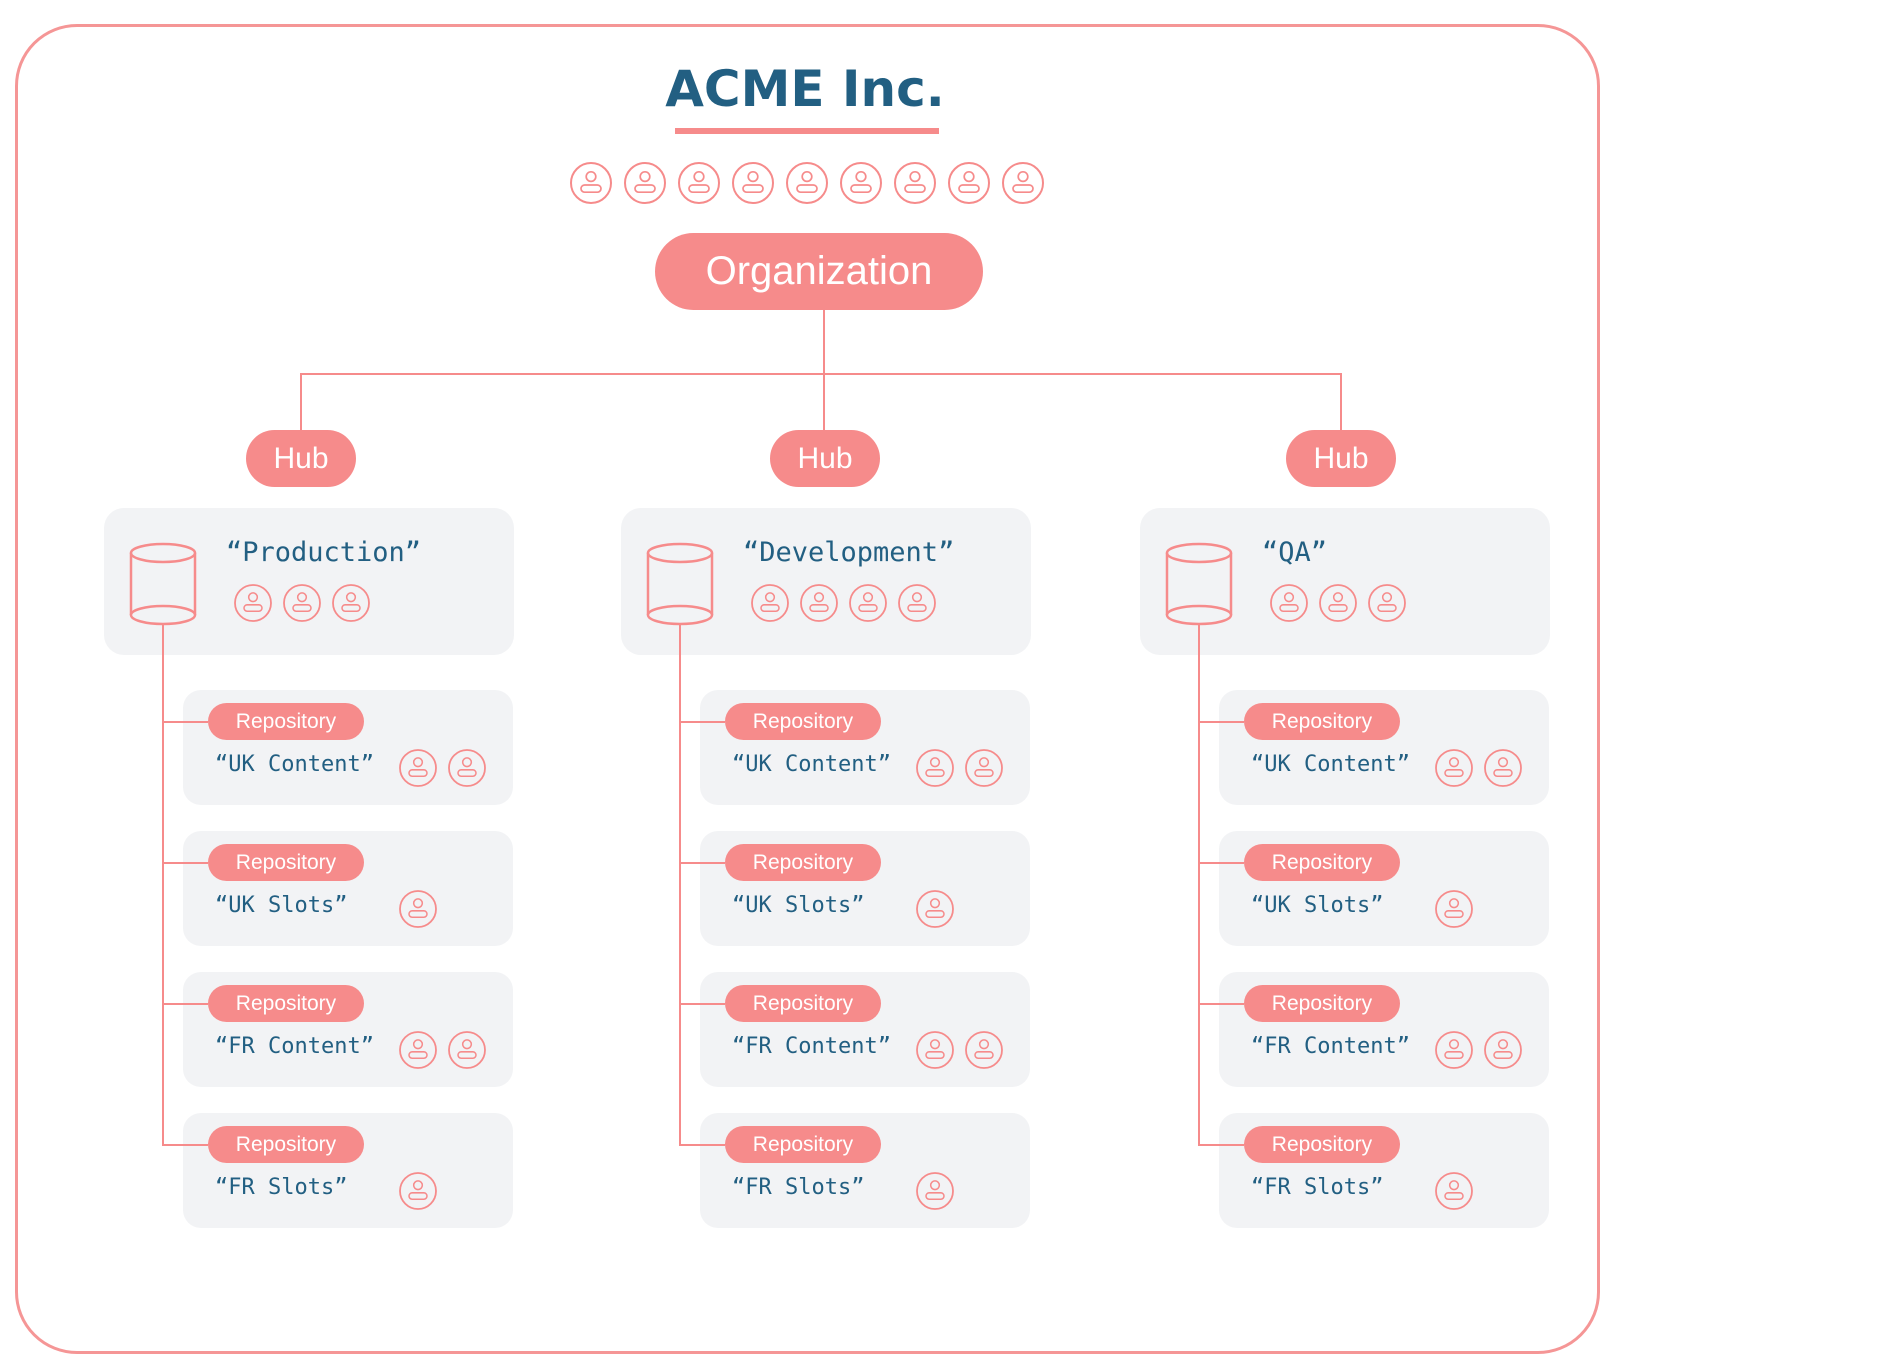 Image resolution: width=1880 pixels, height=1372 pixels. Describe the element at coordinates (807, 131) in the screenshot. I see `title-underline` at that location.